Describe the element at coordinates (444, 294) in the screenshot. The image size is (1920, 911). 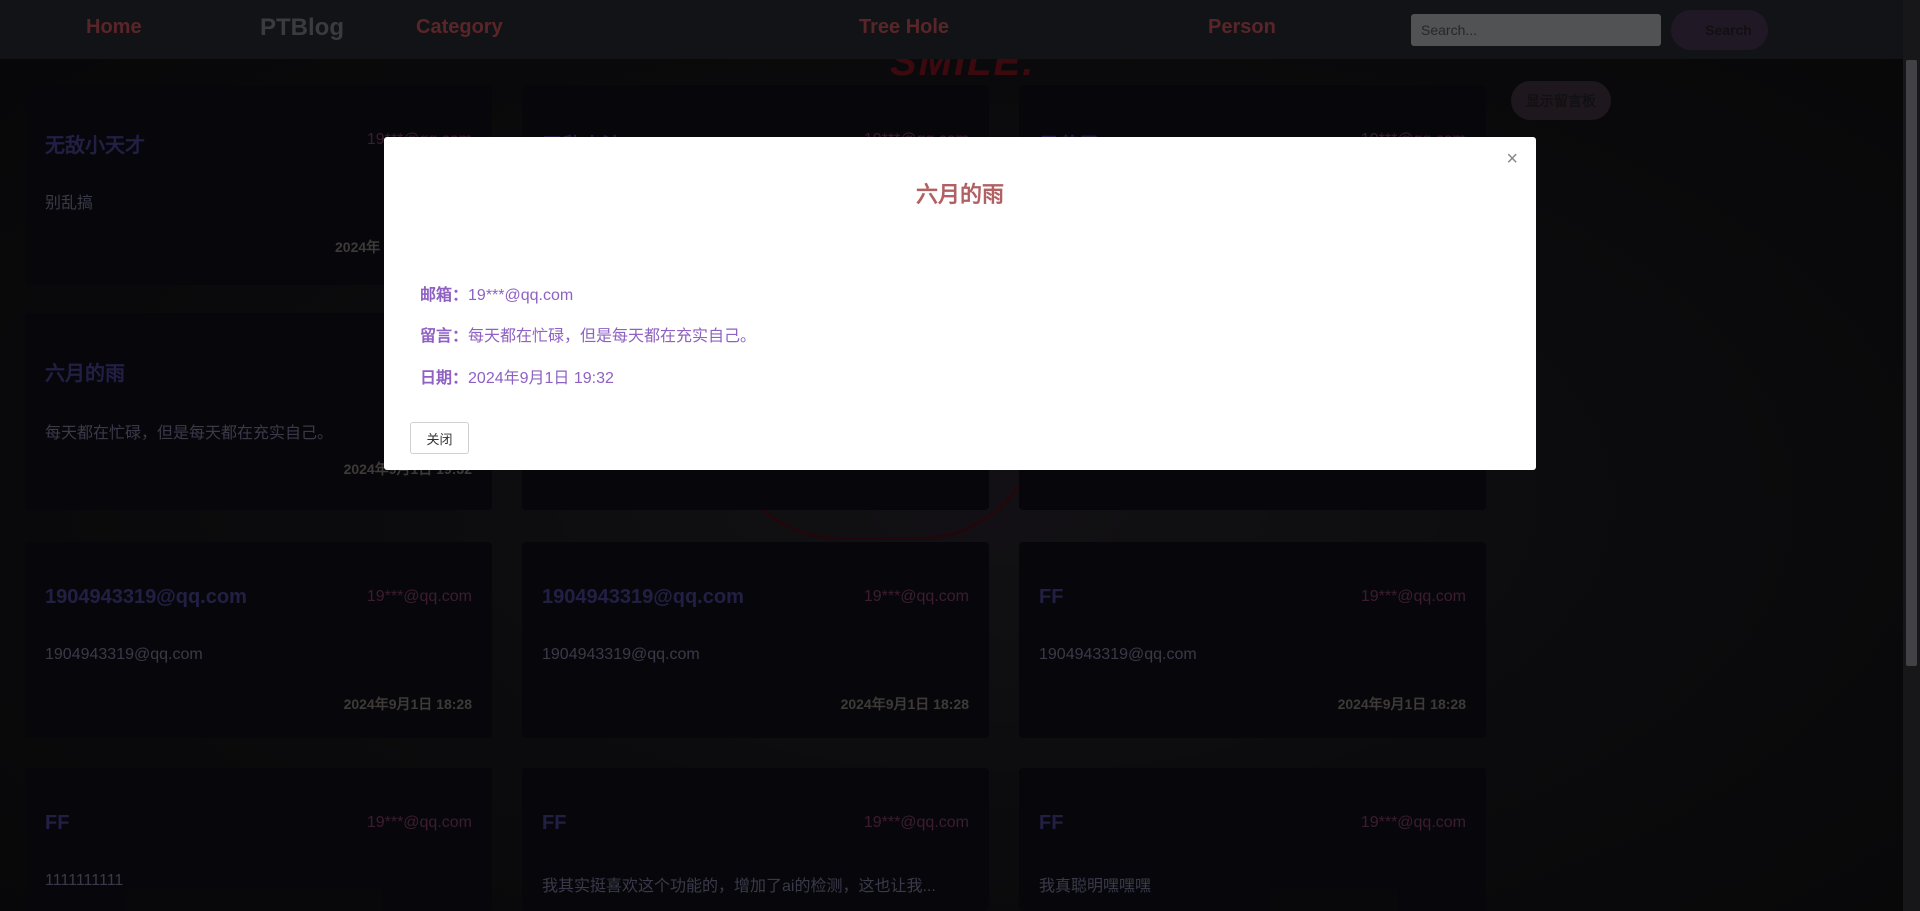
I see `email-label: 邮箱：` at that location.